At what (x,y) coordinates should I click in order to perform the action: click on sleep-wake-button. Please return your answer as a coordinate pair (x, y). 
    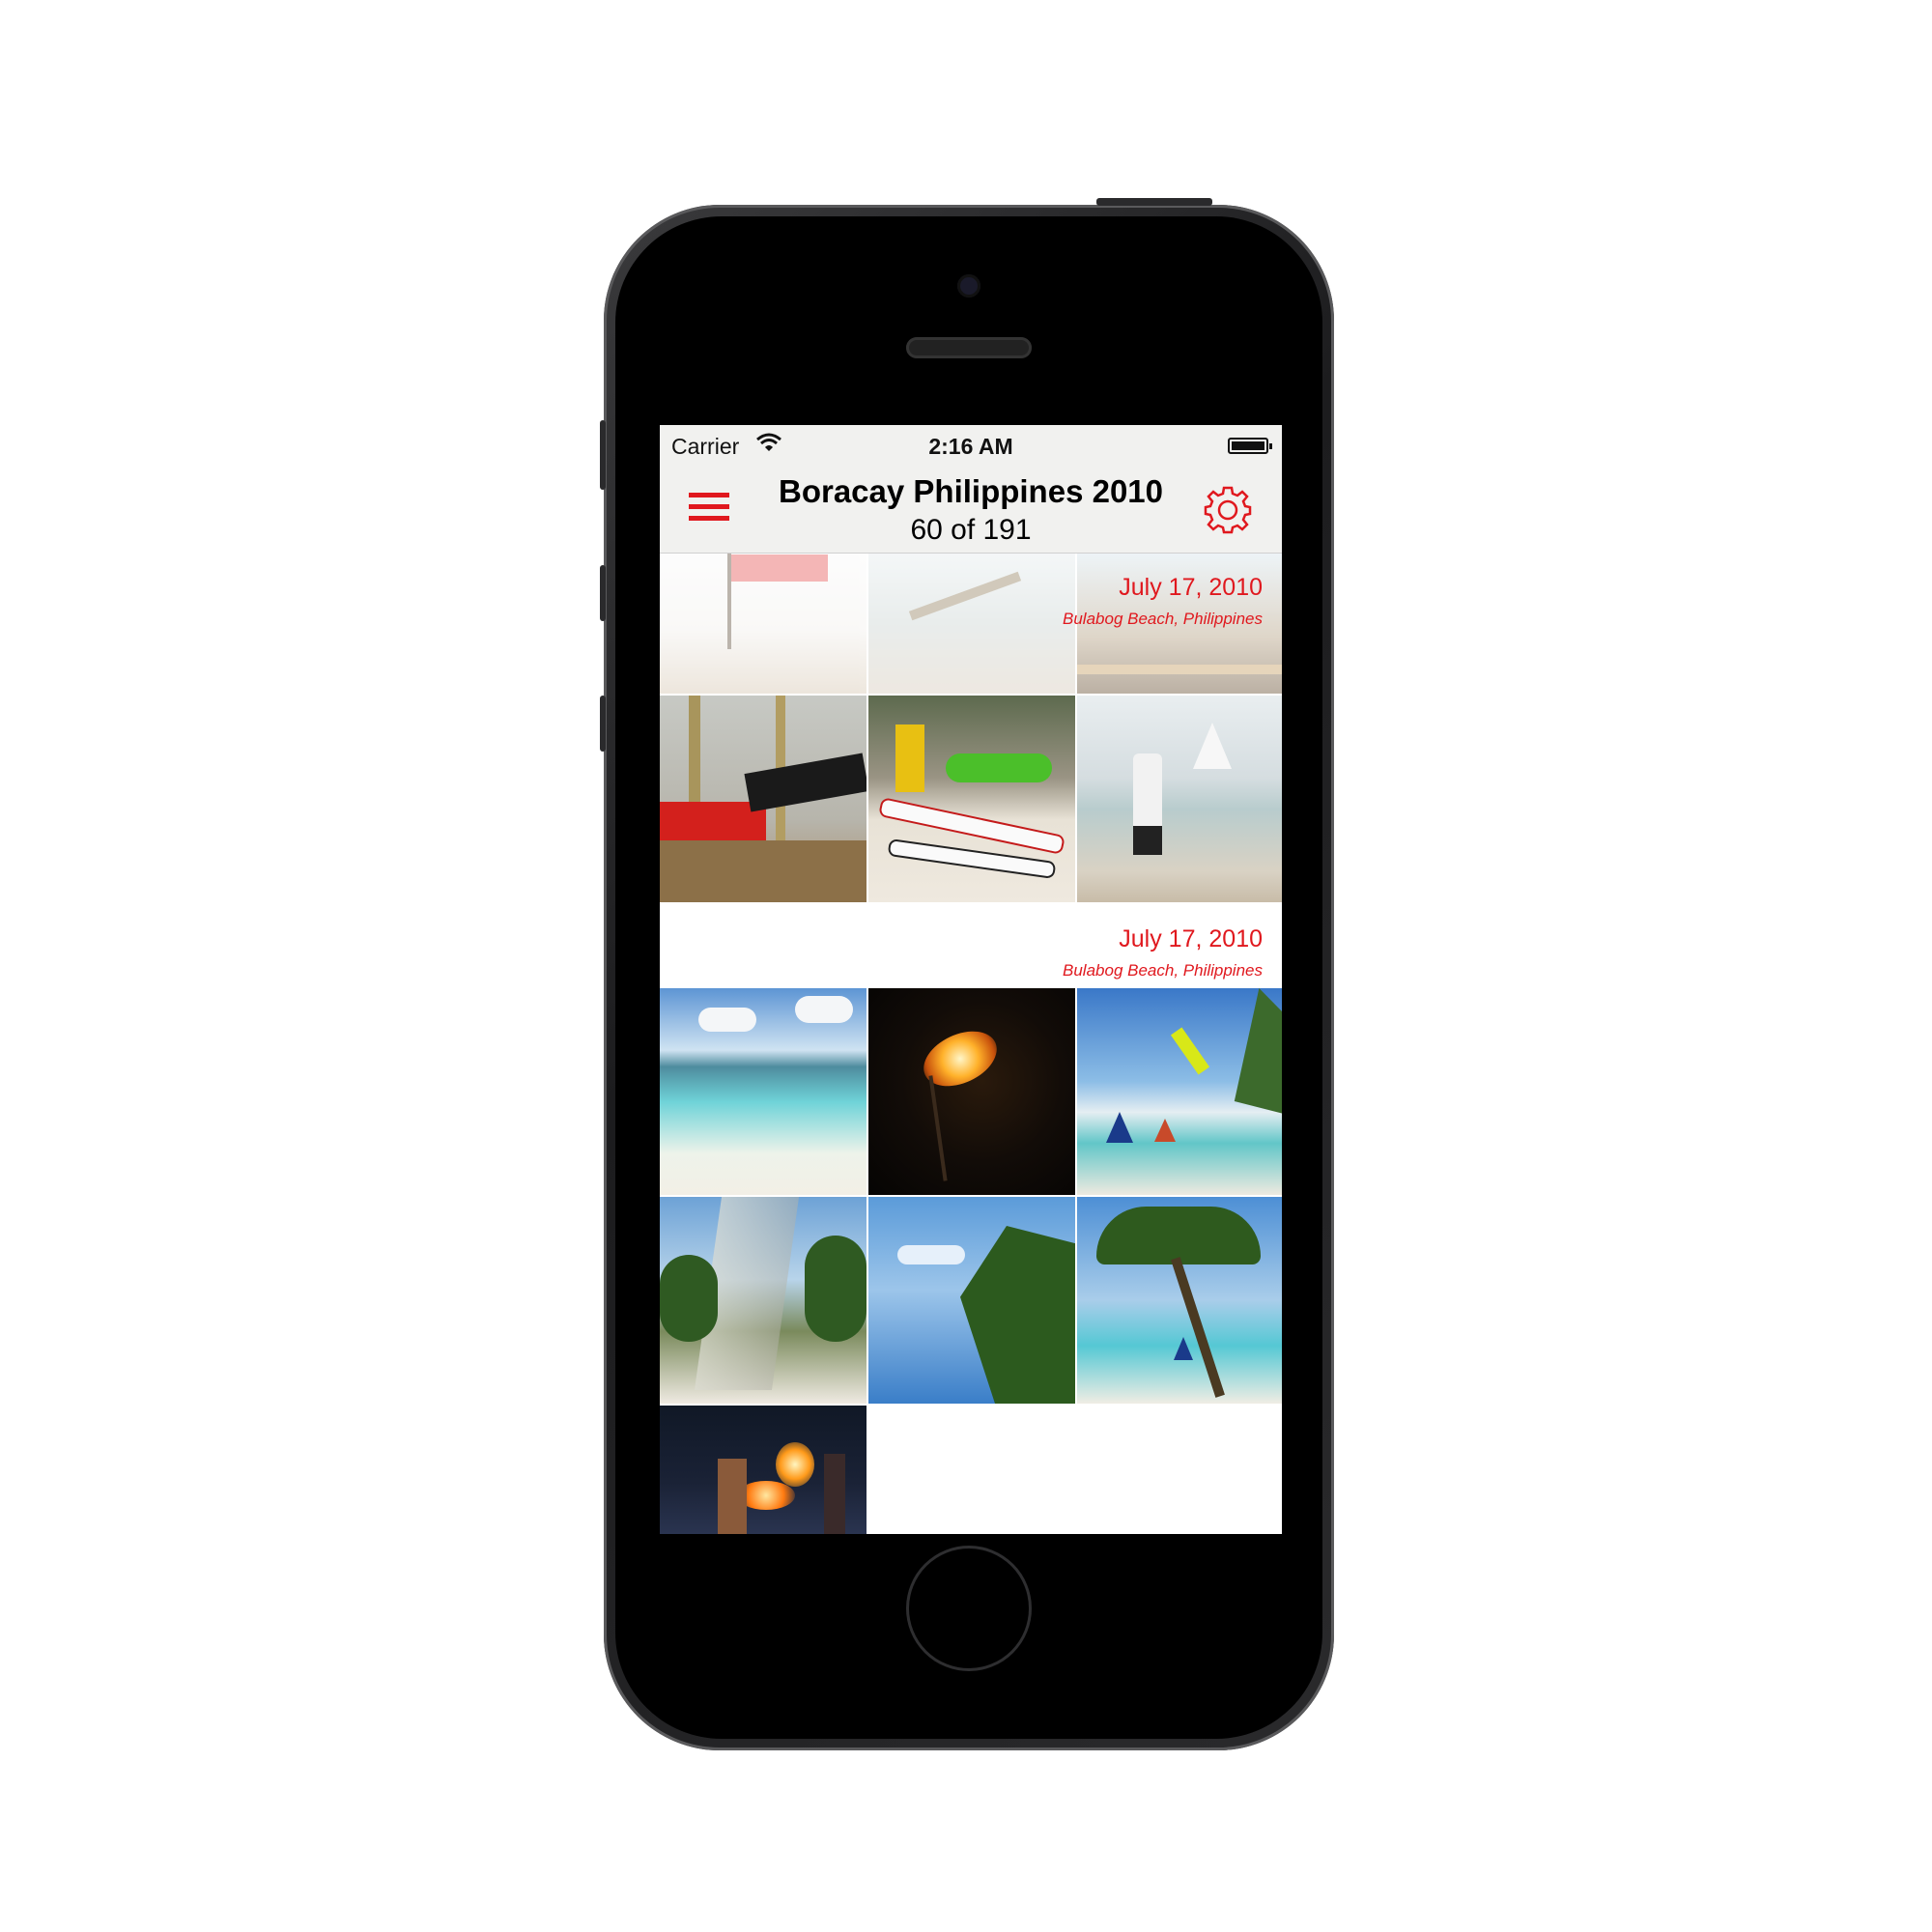
    Looking at the image, I should click on (1154, 202).